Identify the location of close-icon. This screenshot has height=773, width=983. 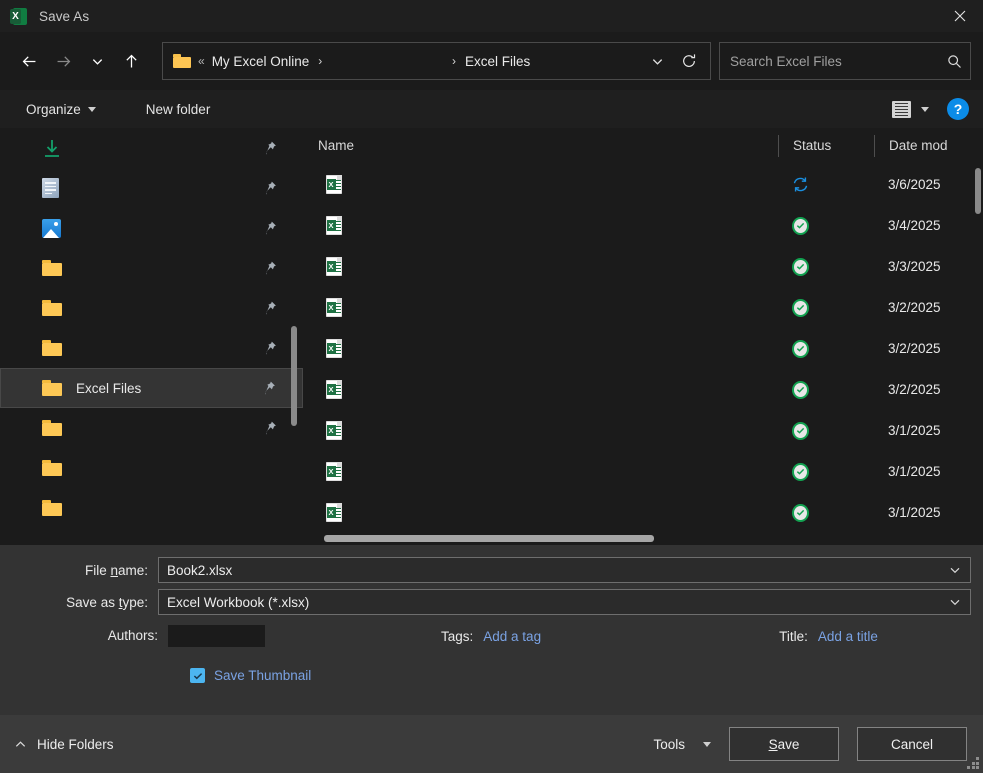
(960, 16).